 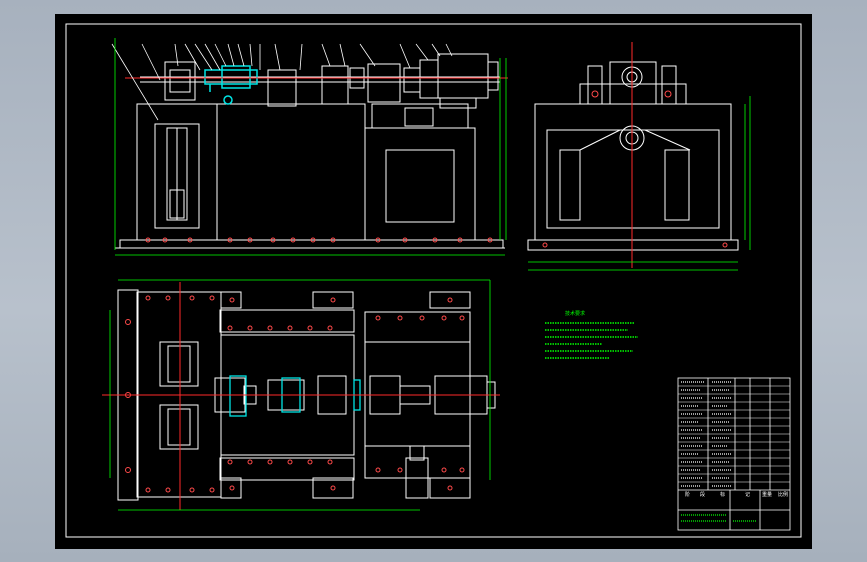 I want to click on title-block, so click(x=734, y=454).